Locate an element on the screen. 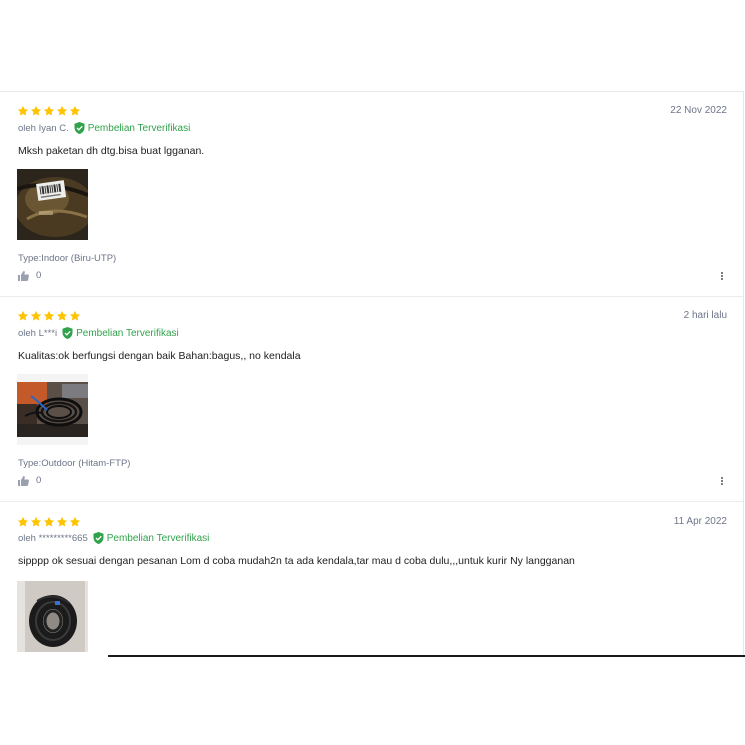  review-text: Mksh paketan dh dtg.bisa buat lgganan. is located at coordinates (111, 151).